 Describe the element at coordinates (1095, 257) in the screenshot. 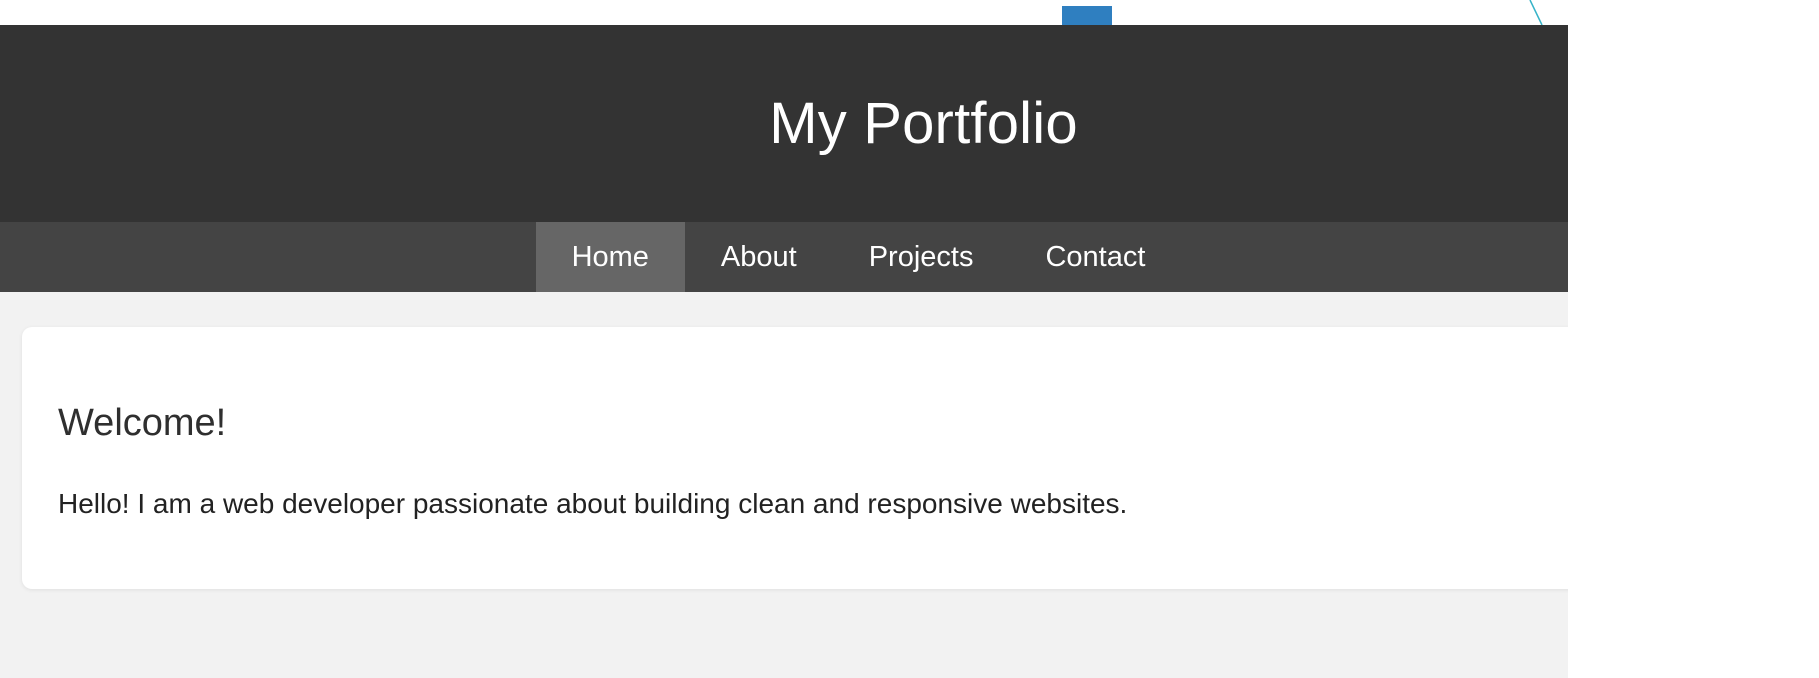

I see `nav-item-contact: Contact` at that location.